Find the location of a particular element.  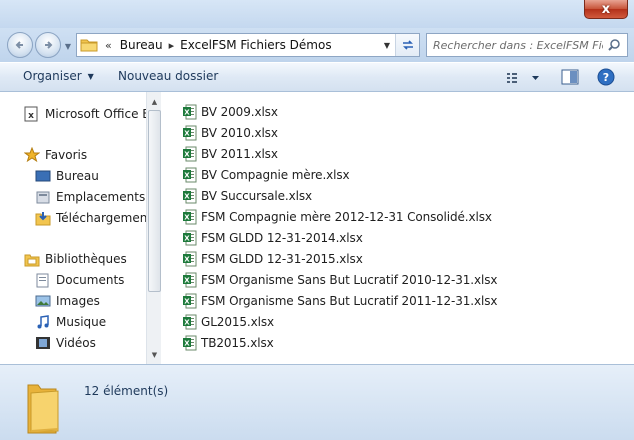

file-row: X BV Compagnie mère.xlsx is located at coordinates (266, 175).